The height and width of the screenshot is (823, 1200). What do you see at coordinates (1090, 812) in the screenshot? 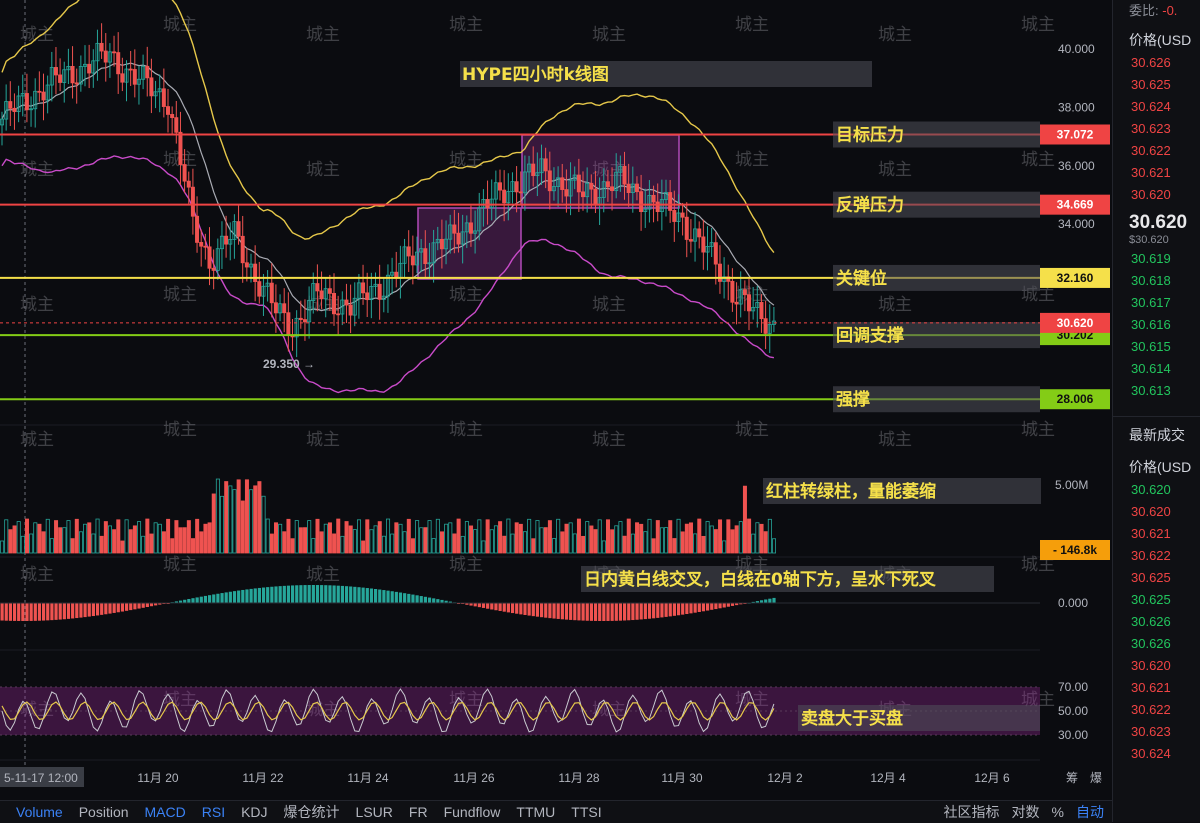
I see `toolbar-option: 自动` at bounding box center [1090, 812].